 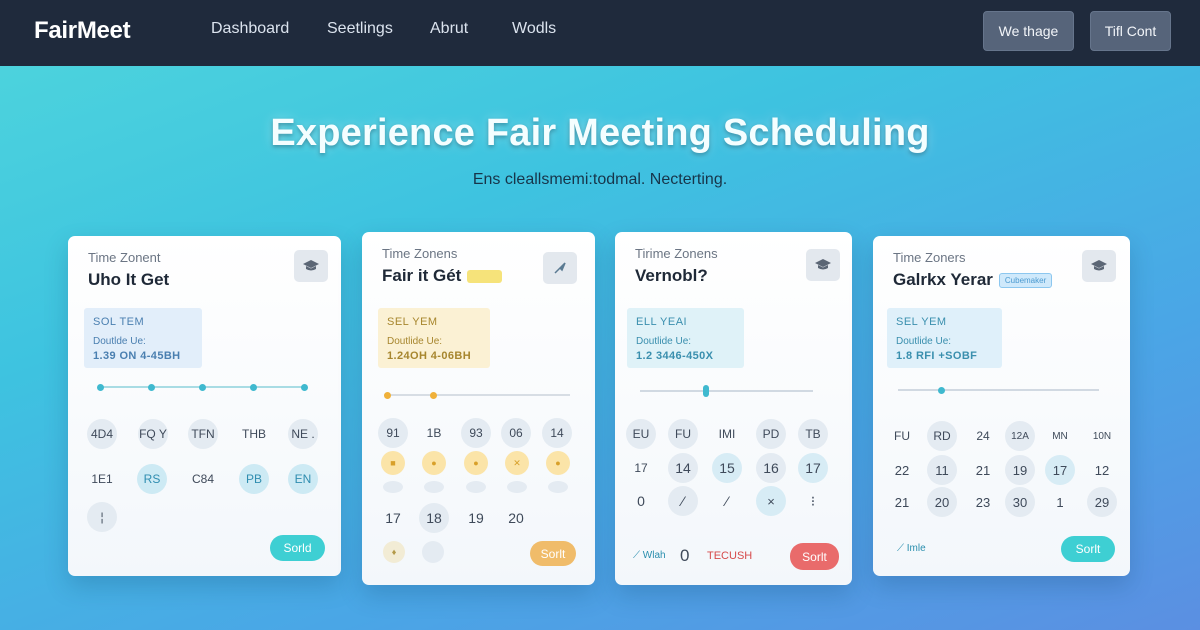 What do you see at coordinates (434, 433) in the screenshot?
I see `slot-chip: 1B` at bounding box center [434, 433].